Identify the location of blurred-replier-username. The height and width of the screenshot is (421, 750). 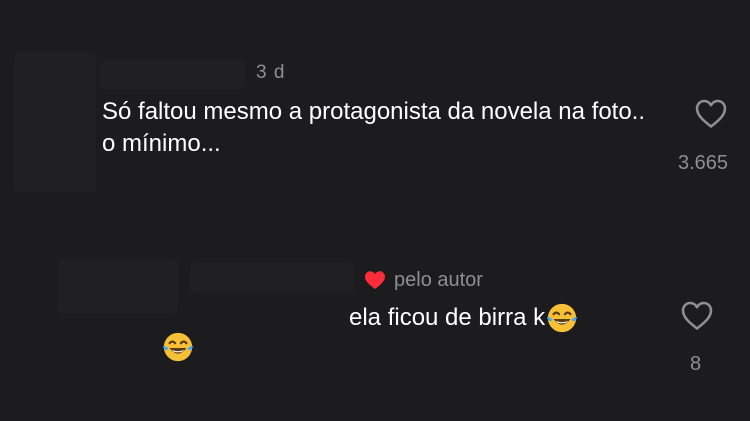
(272, 278).